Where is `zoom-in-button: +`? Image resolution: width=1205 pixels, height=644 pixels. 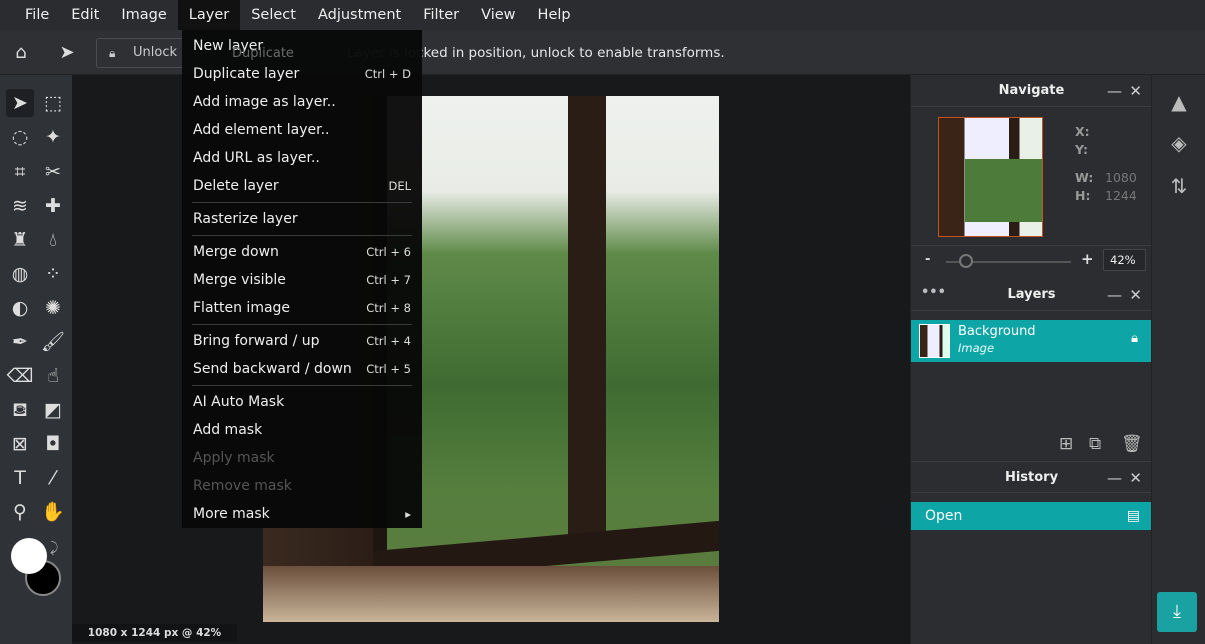
zoom-in-button: + is located at coordinates (1087, 259).